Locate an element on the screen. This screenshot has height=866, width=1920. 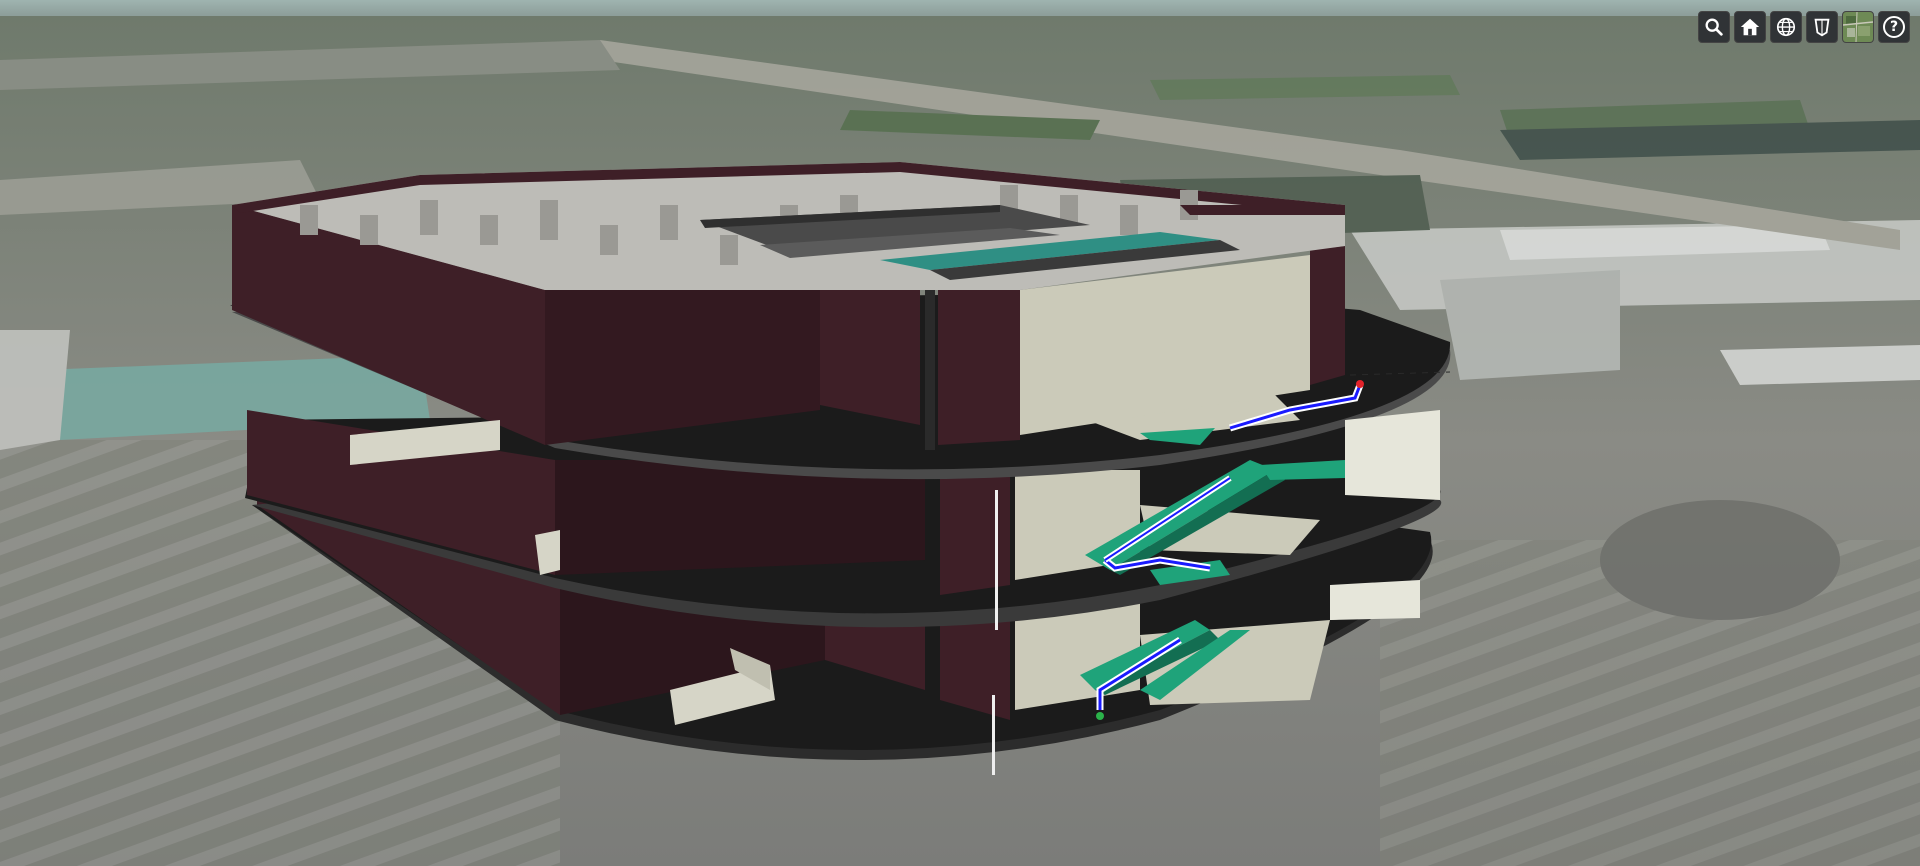
globe-icon is located at coordinates (1786, 27).